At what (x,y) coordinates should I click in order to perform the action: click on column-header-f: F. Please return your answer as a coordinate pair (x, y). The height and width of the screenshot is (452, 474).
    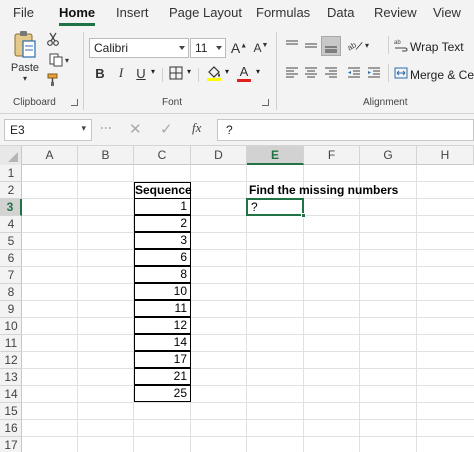
    Looking at the image, I should click on (332, 155).